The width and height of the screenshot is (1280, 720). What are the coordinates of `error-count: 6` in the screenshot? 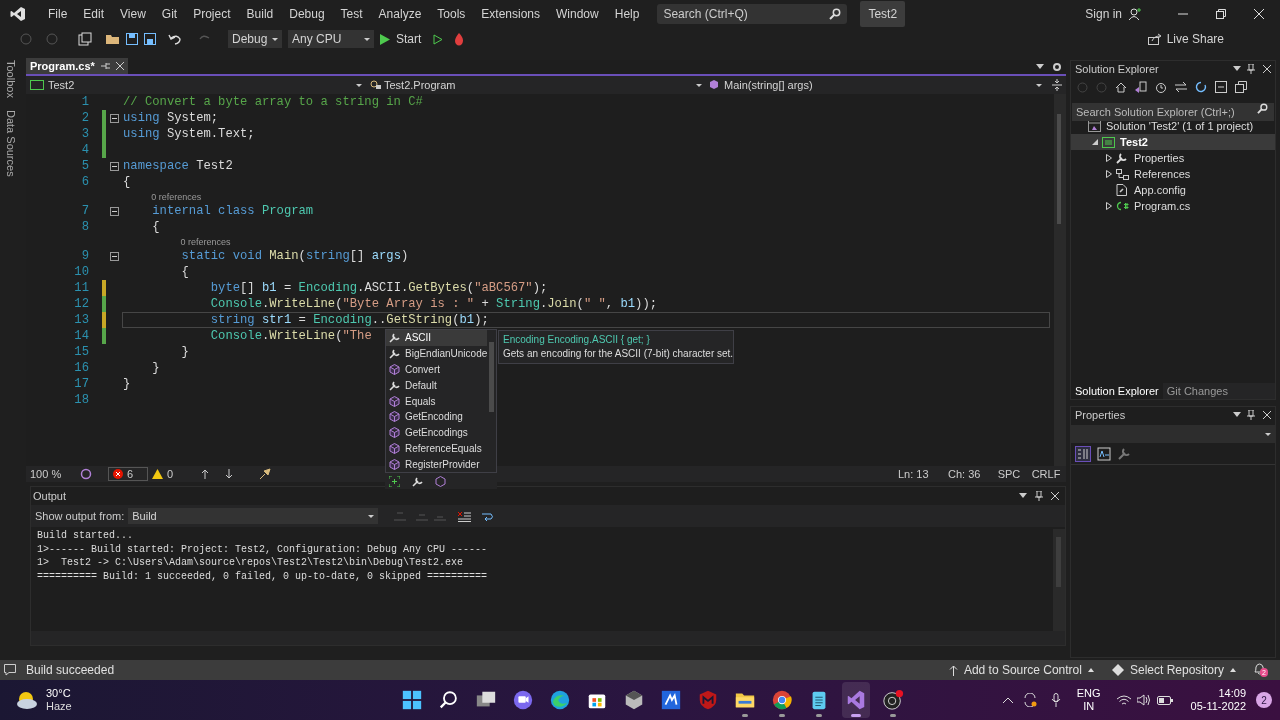 It's located at (128, 474).